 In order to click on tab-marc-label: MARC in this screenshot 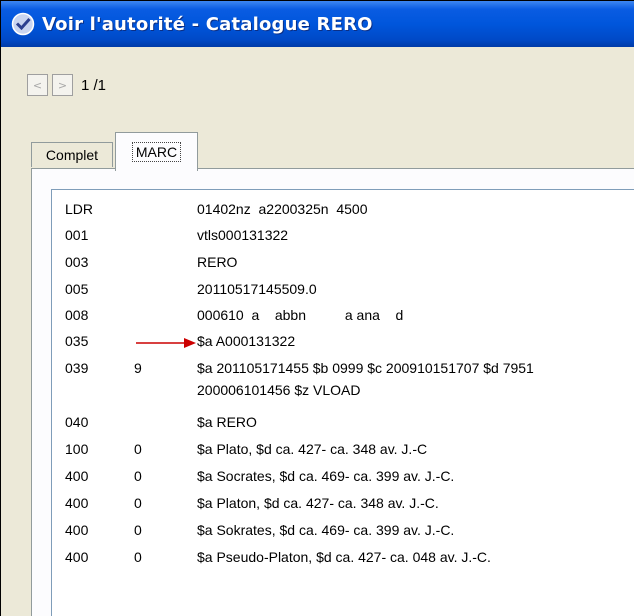, I will do `click(156, 152)`.